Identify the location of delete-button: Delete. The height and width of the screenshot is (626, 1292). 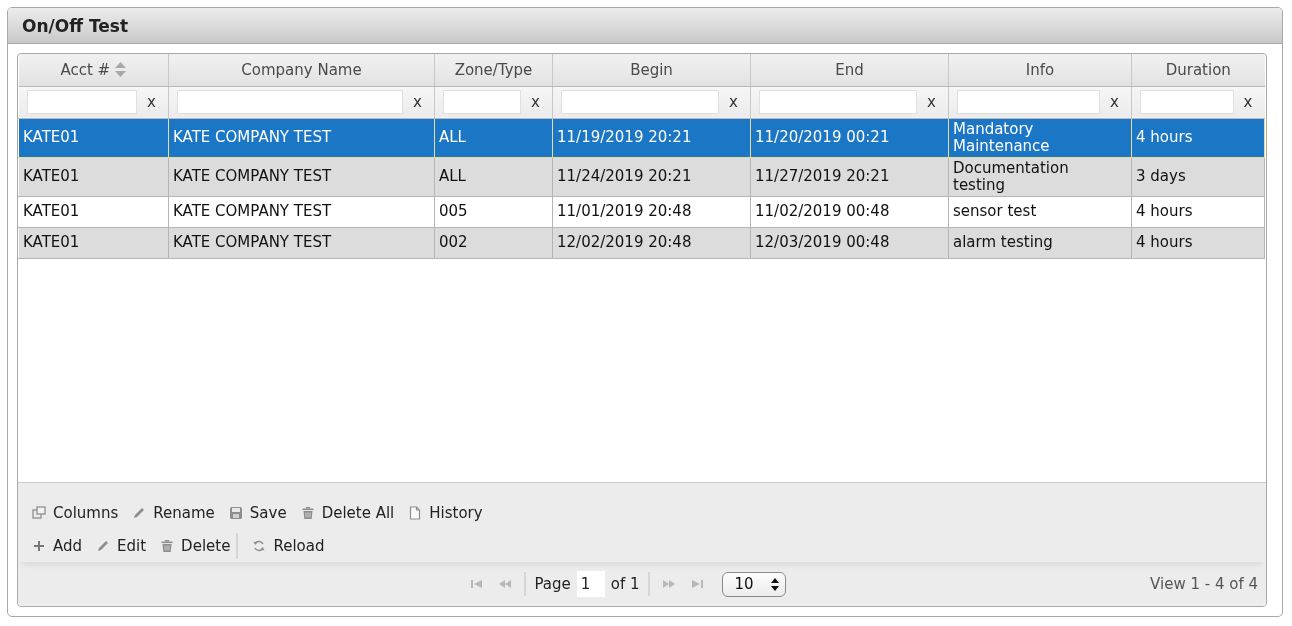
(195, 545).